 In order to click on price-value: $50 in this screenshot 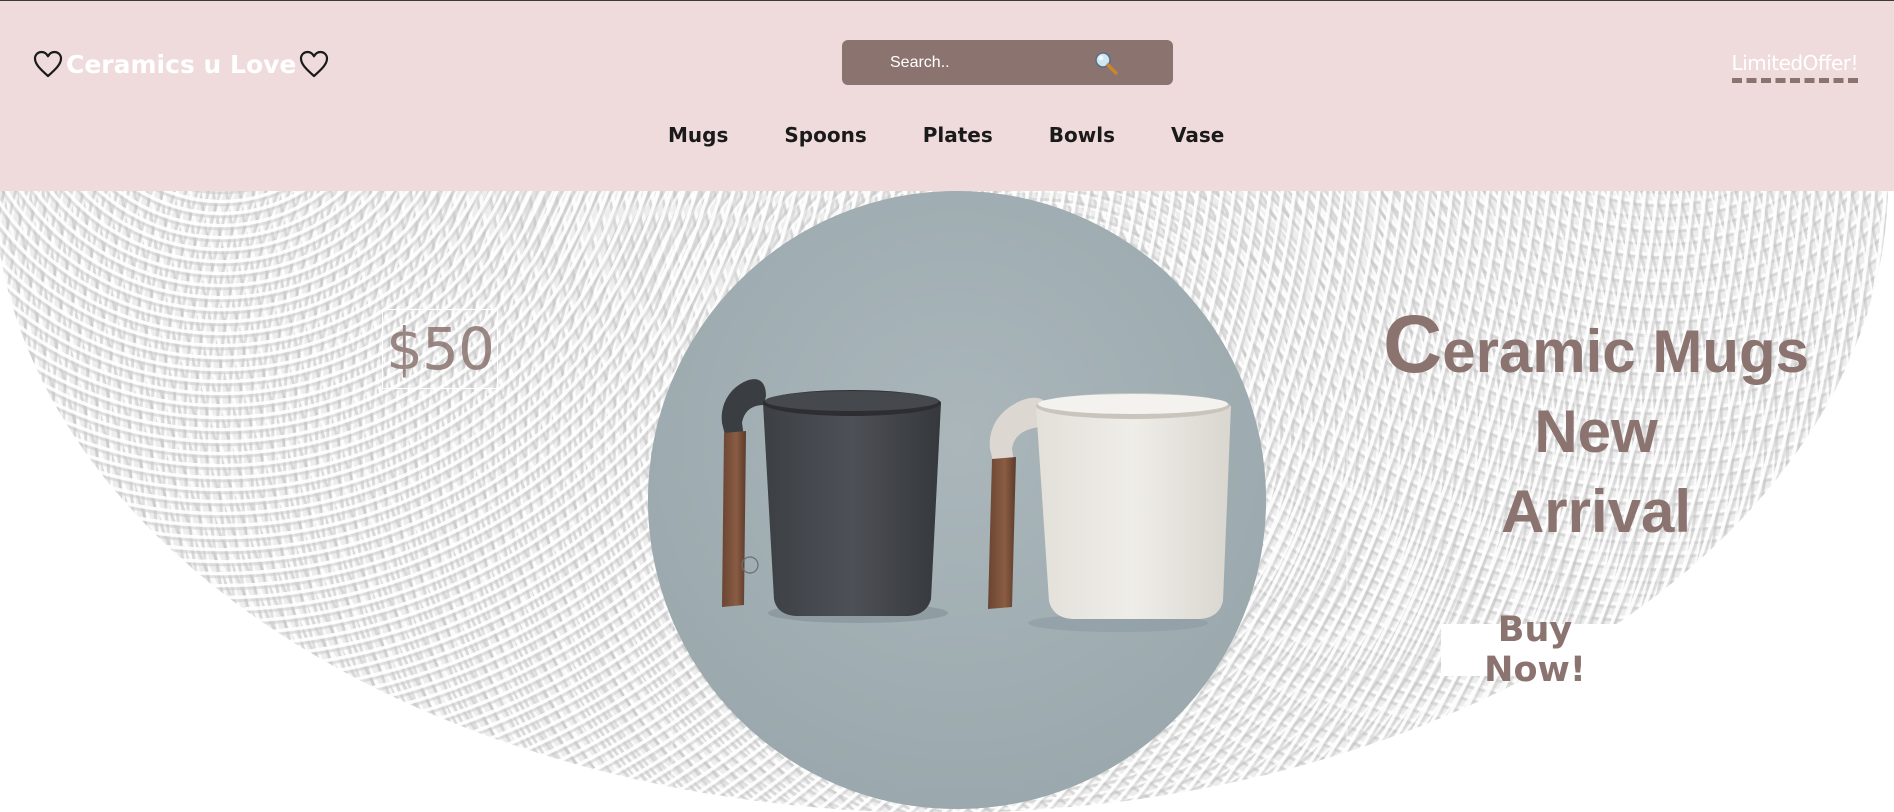, I will do `click(440, 349)`.